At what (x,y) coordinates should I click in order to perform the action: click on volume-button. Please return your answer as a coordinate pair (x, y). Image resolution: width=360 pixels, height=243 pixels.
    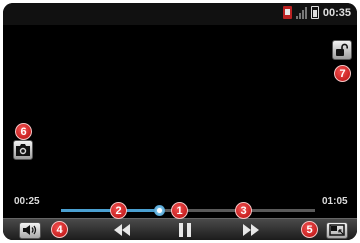
    Looking at the image, I should click on (30, 229).